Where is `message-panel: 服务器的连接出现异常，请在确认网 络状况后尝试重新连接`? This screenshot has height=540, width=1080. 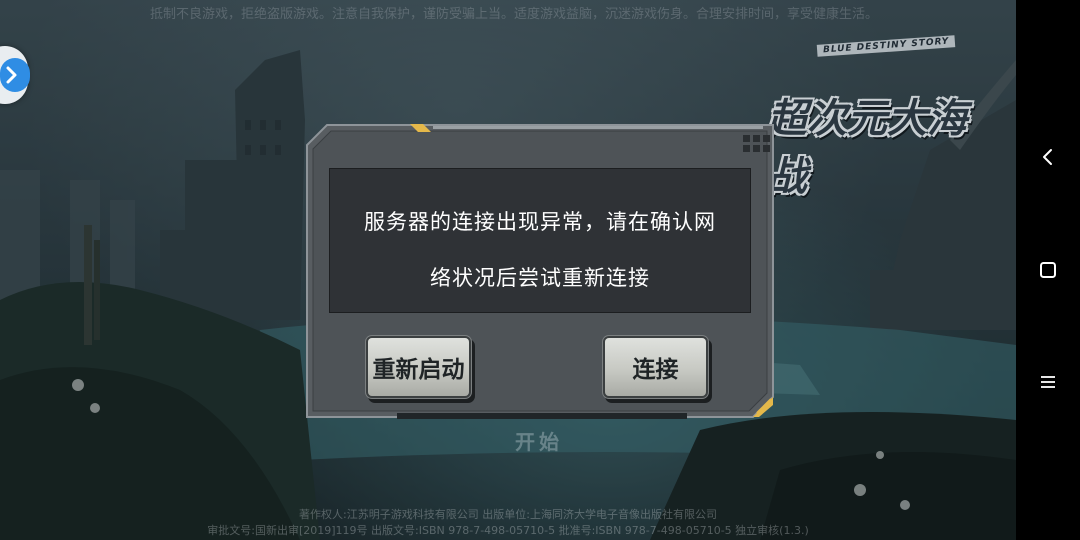
message-panel: 服务器的连接出现异常，请在确认网 络状况后尝试重新连接 is located at coordinates (540, 240).